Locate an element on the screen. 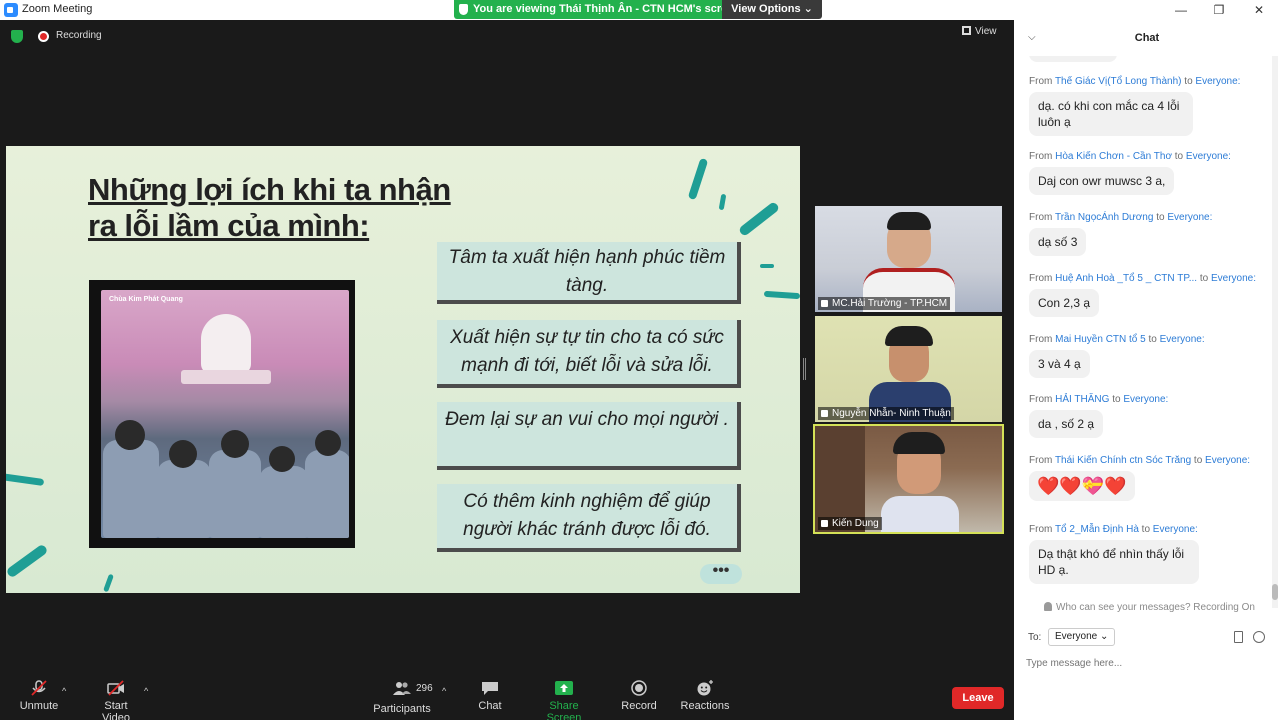  recipient-select: Everyone ⌄ is located at coordinates (1082, 637).